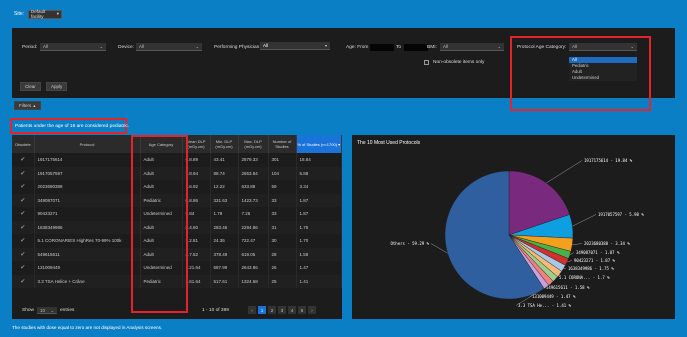 The image size is (687, 337). What do you see at coordinates (224, 144) in the screenshot?
I see `col-min-dlp: Min. DLP (mGy.cm)` at bounding box center [224, 144].